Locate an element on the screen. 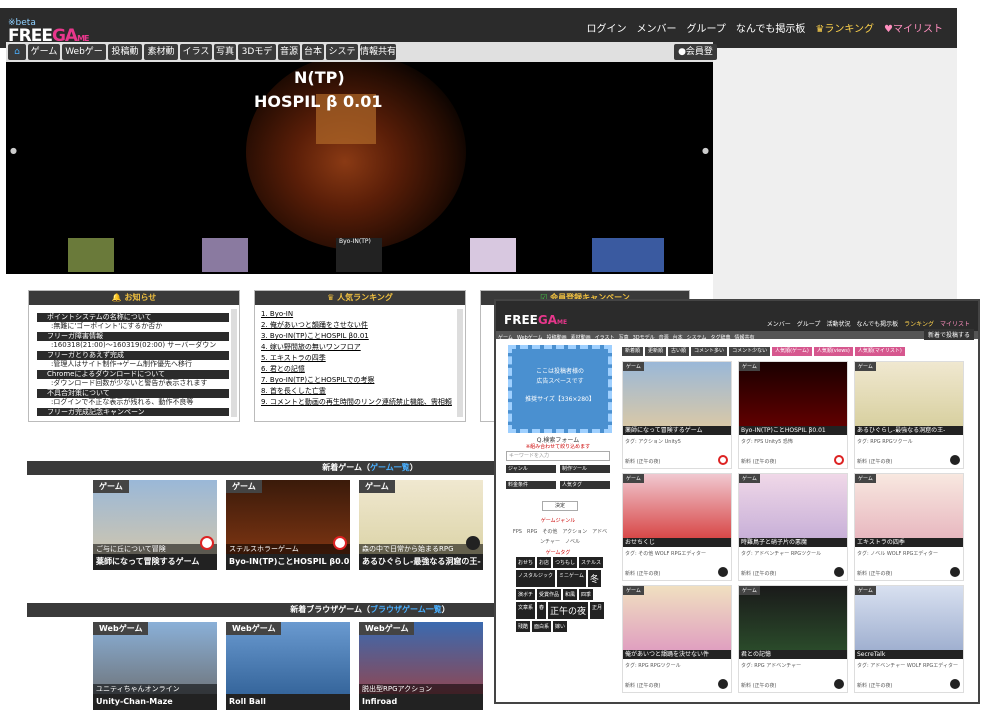 This screenshot has height=727, width=999. ranking-item: 9. コメントと動画の再生時間のリンク連続禁止機能、需相頼 is located at coordinates (360, 402).